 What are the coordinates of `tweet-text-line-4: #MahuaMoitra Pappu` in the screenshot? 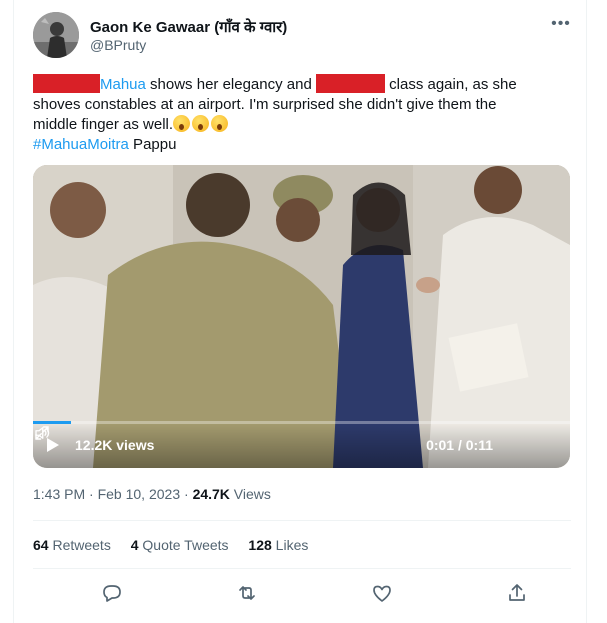 It's located at (303, 145).